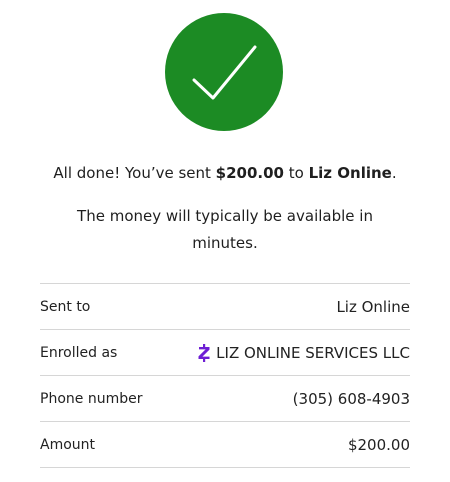  What do you see at coordinates (134, 173) in the screenshot?
I see `message-prefix: All done! You’ve sent` at bounding box center [134, 173].